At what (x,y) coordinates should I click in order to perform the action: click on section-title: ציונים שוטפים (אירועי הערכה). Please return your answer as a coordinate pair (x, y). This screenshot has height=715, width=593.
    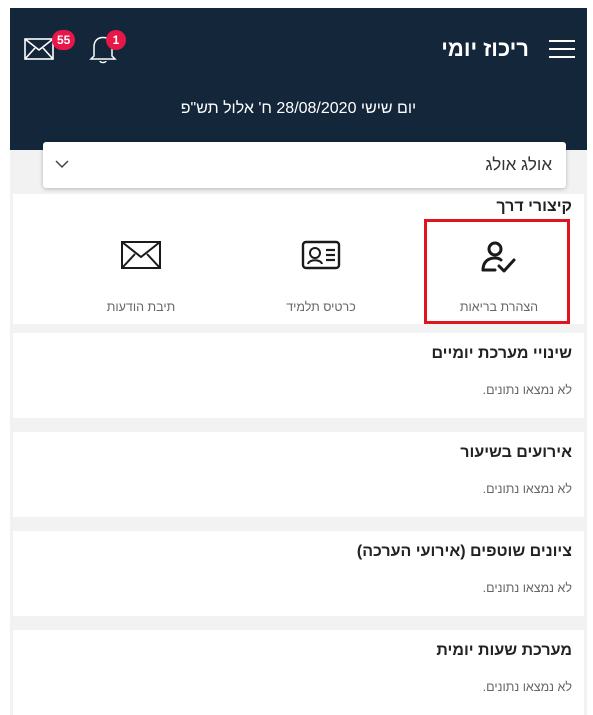
    Looking at the image, I should click on (464, 551).